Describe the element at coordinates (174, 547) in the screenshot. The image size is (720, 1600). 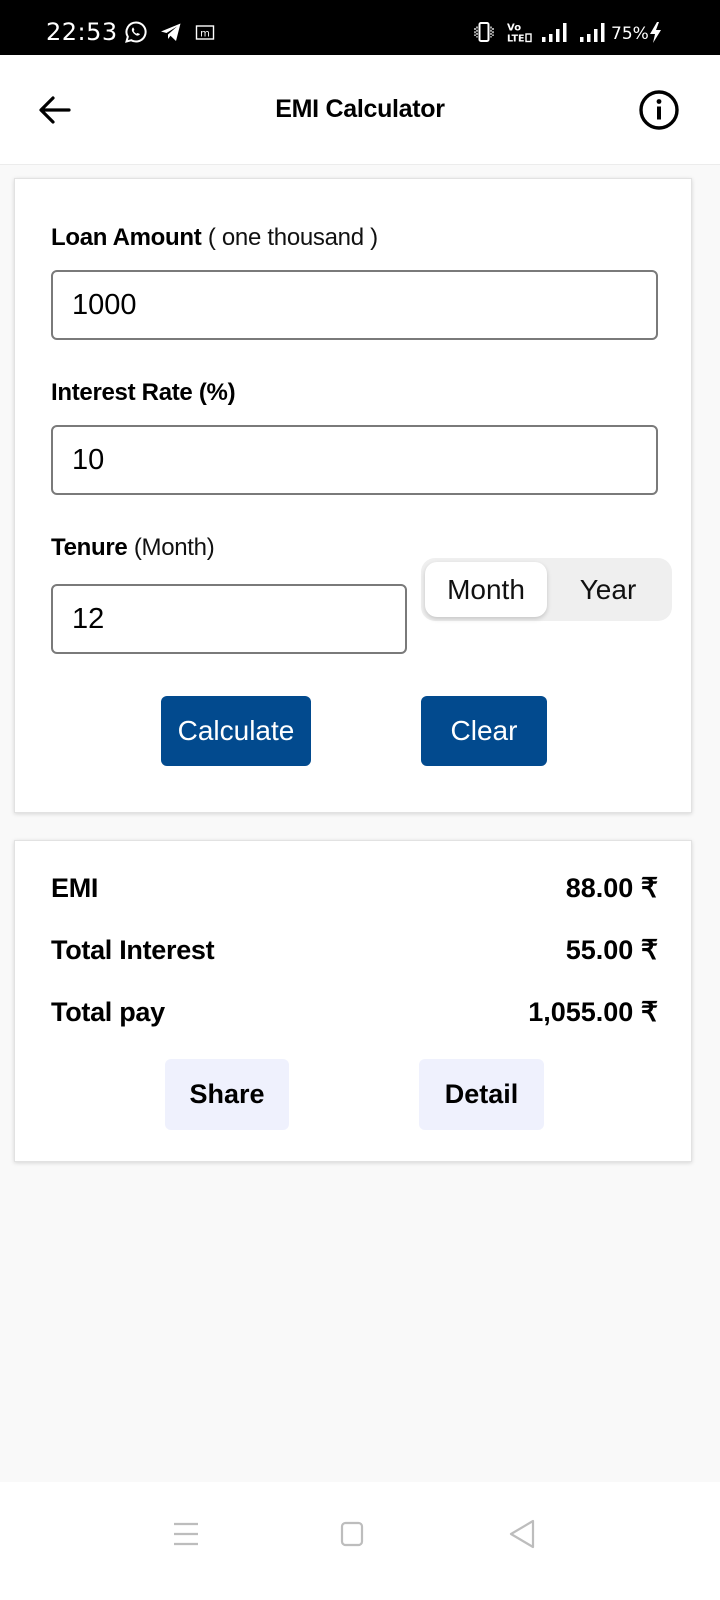
I see `tenure-unit-hint: (Month)` at that location.